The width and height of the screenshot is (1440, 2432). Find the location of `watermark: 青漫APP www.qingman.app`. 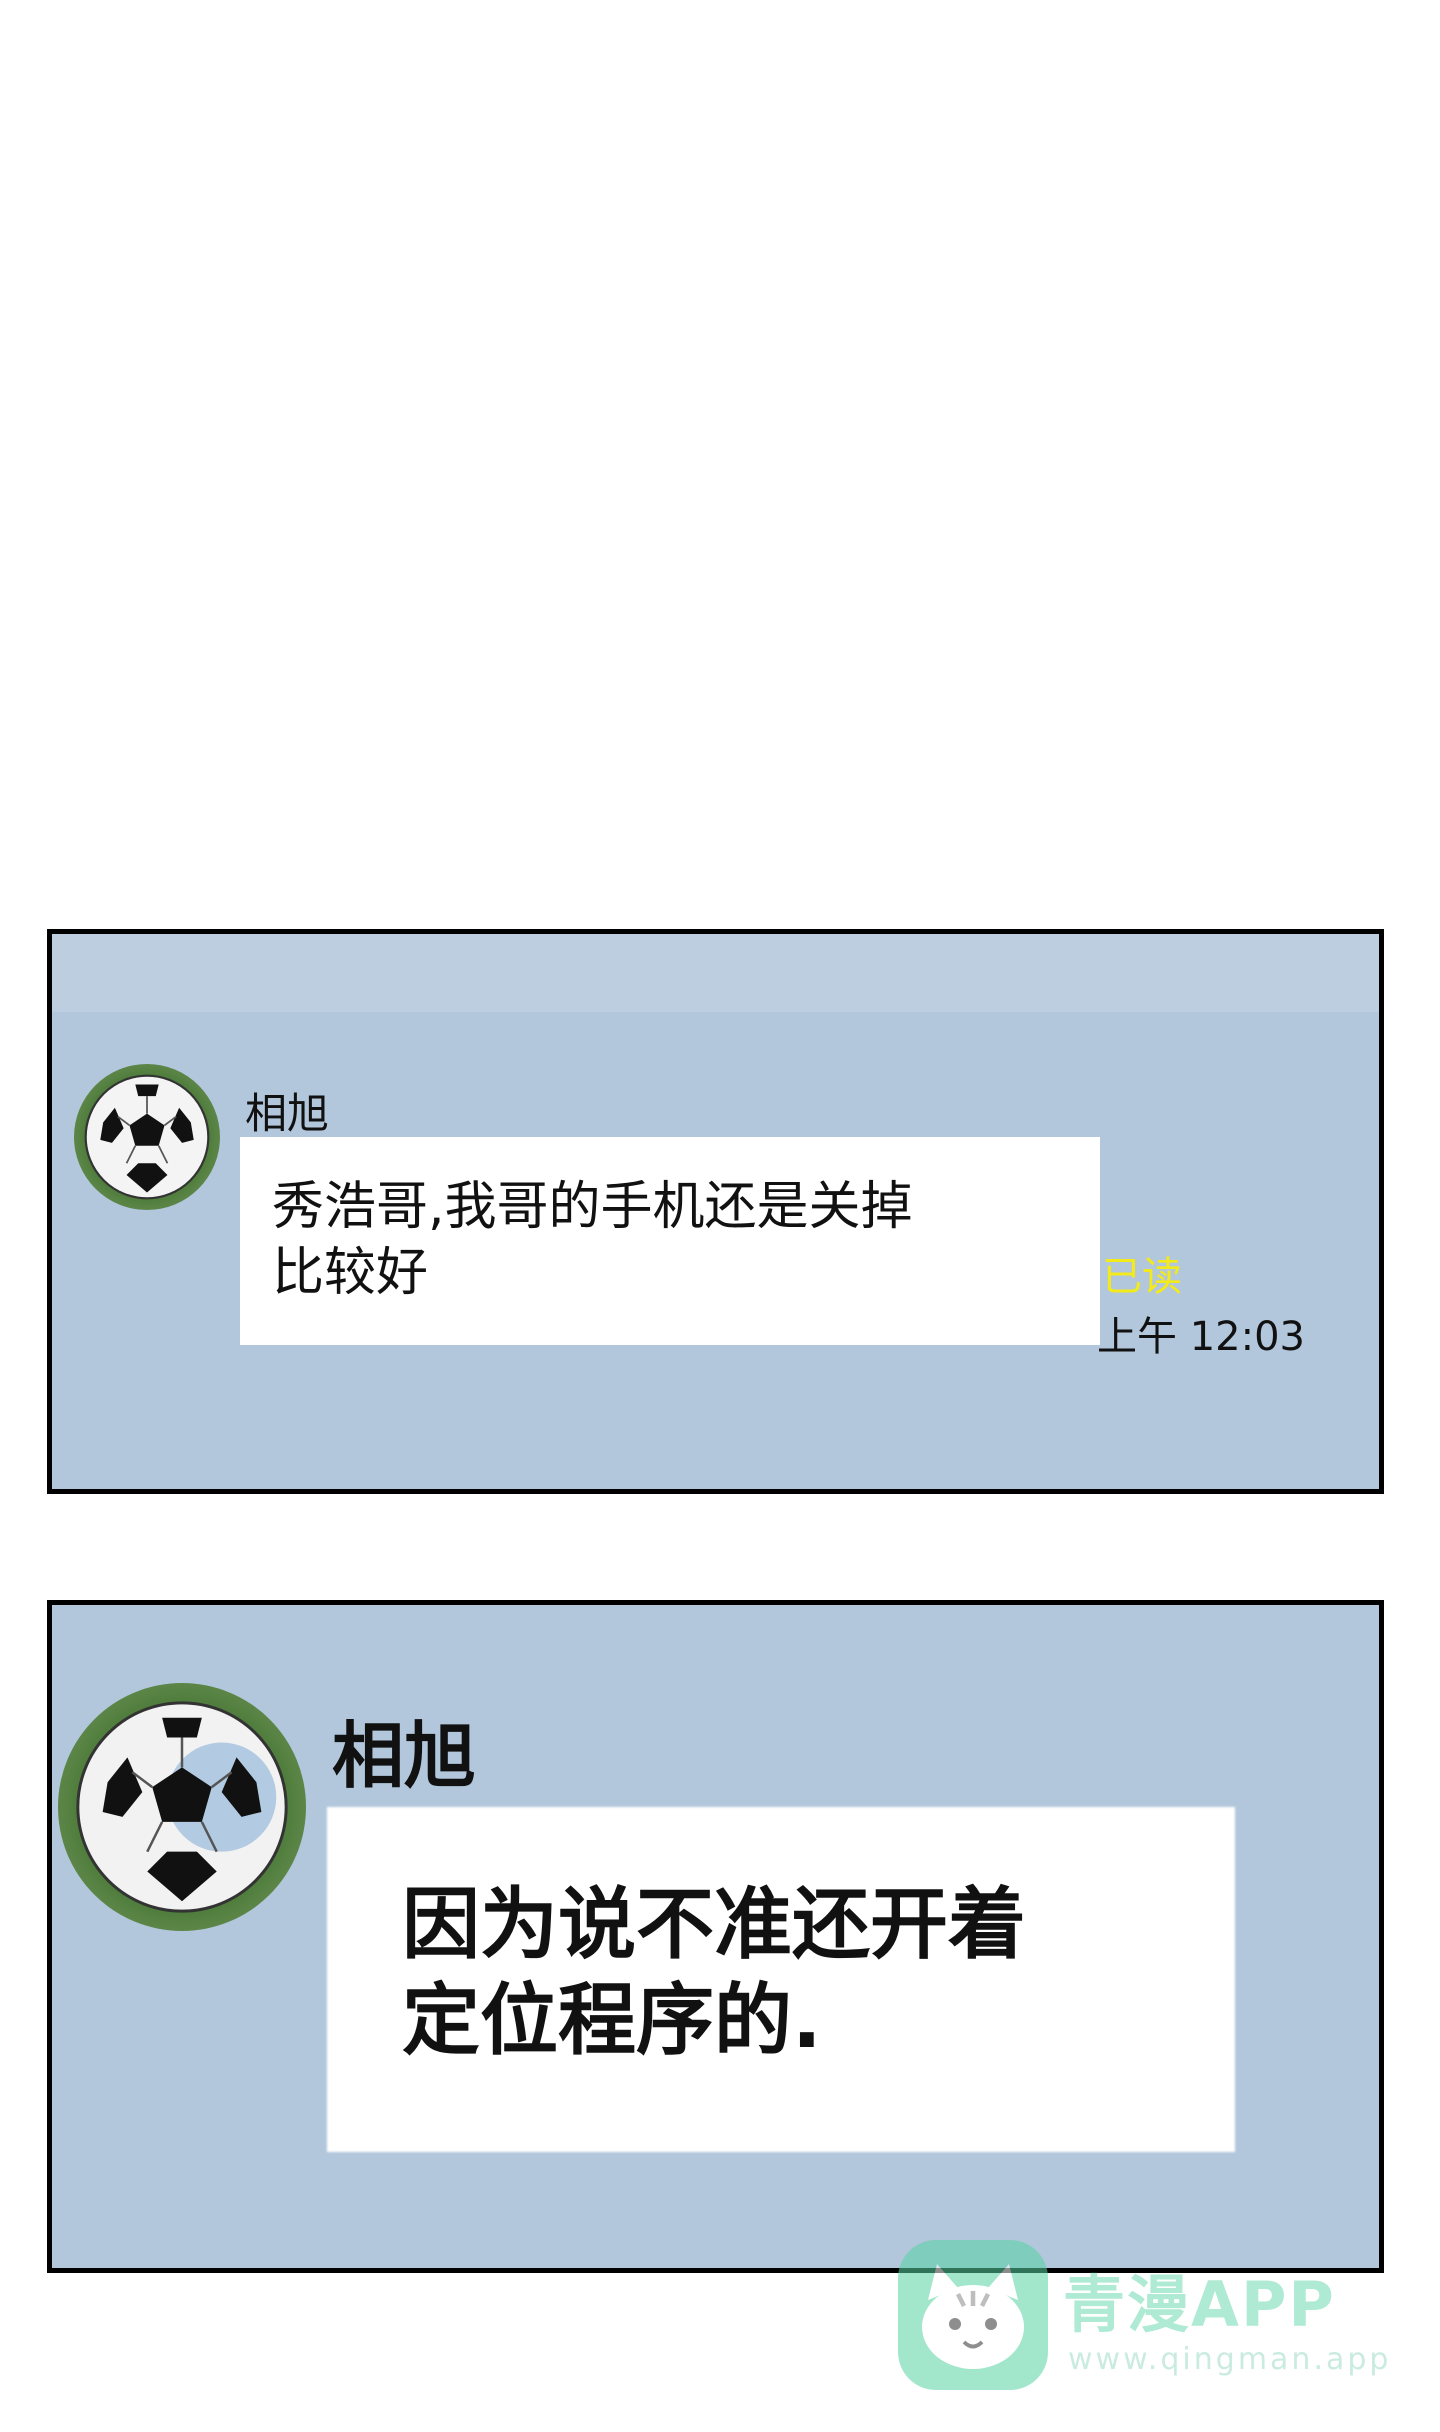

watermark: 青漫APP www.qingman.app is located at coordinates (1143, 2330).